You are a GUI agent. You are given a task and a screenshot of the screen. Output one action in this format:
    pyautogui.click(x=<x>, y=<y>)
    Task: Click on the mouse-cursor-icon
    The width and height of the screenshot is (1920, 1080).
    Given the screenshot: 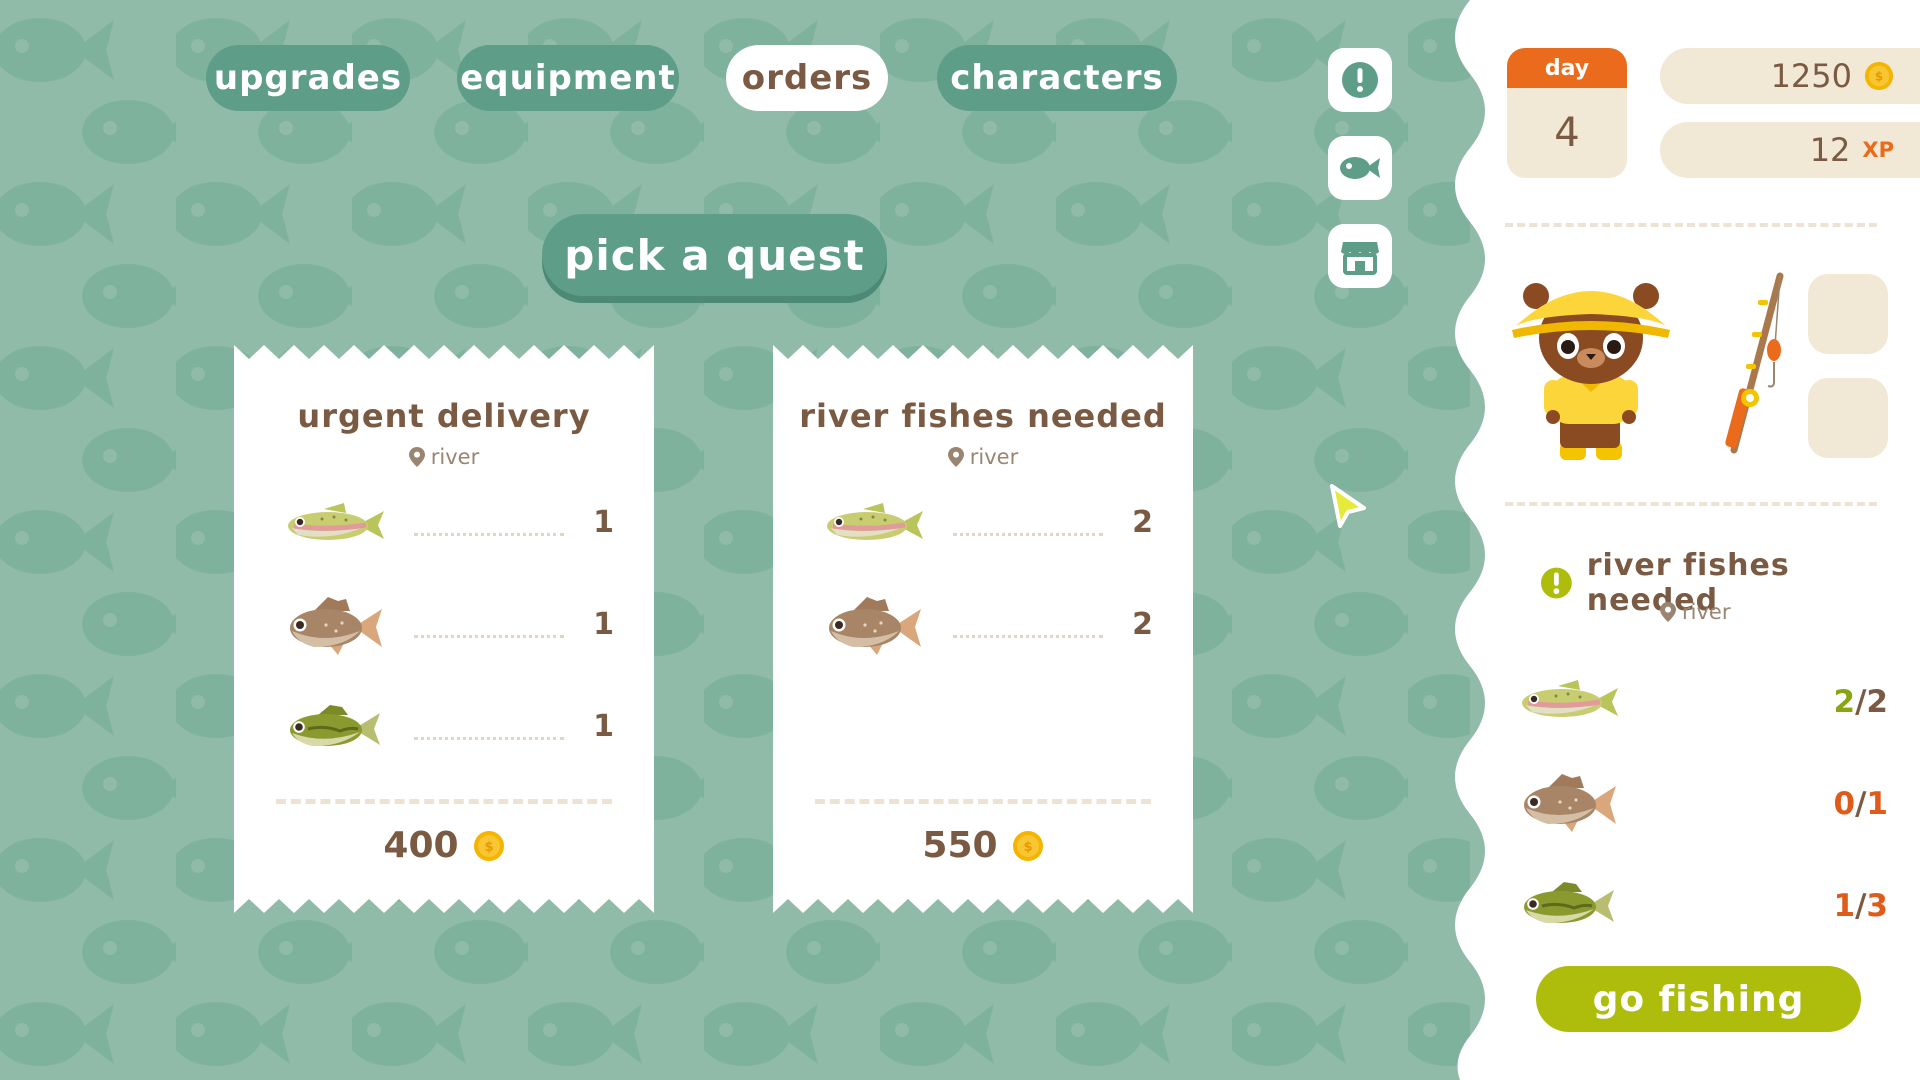 What is the action you would take?
    pyautogui.click(x=1348, y=506)
    